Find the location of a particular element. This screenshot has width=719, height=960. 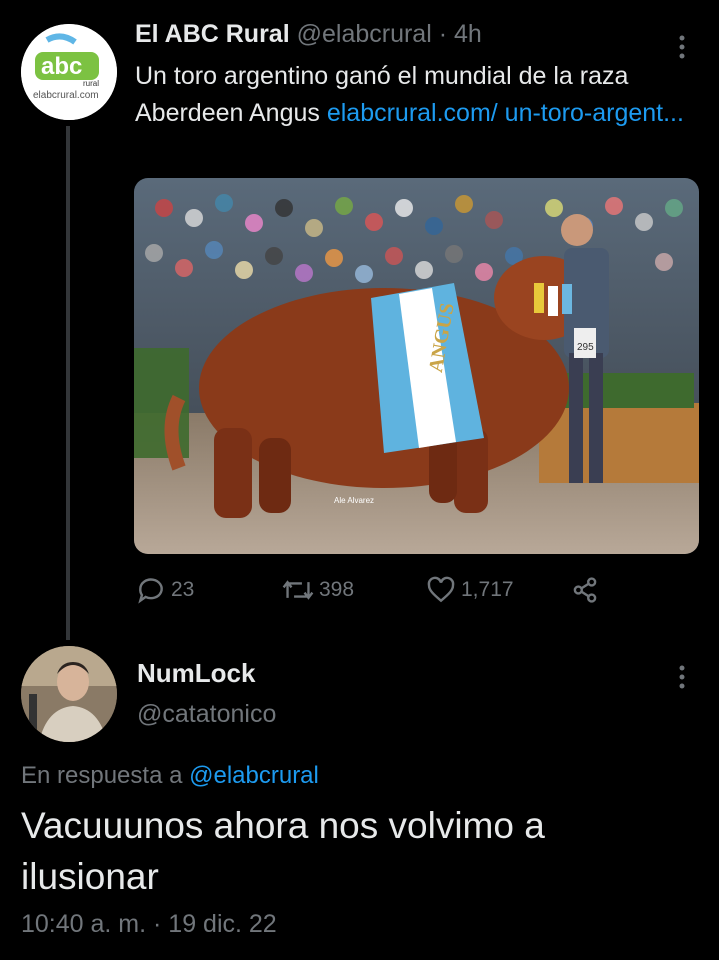

thread-line is located at coordinates (68, 383).